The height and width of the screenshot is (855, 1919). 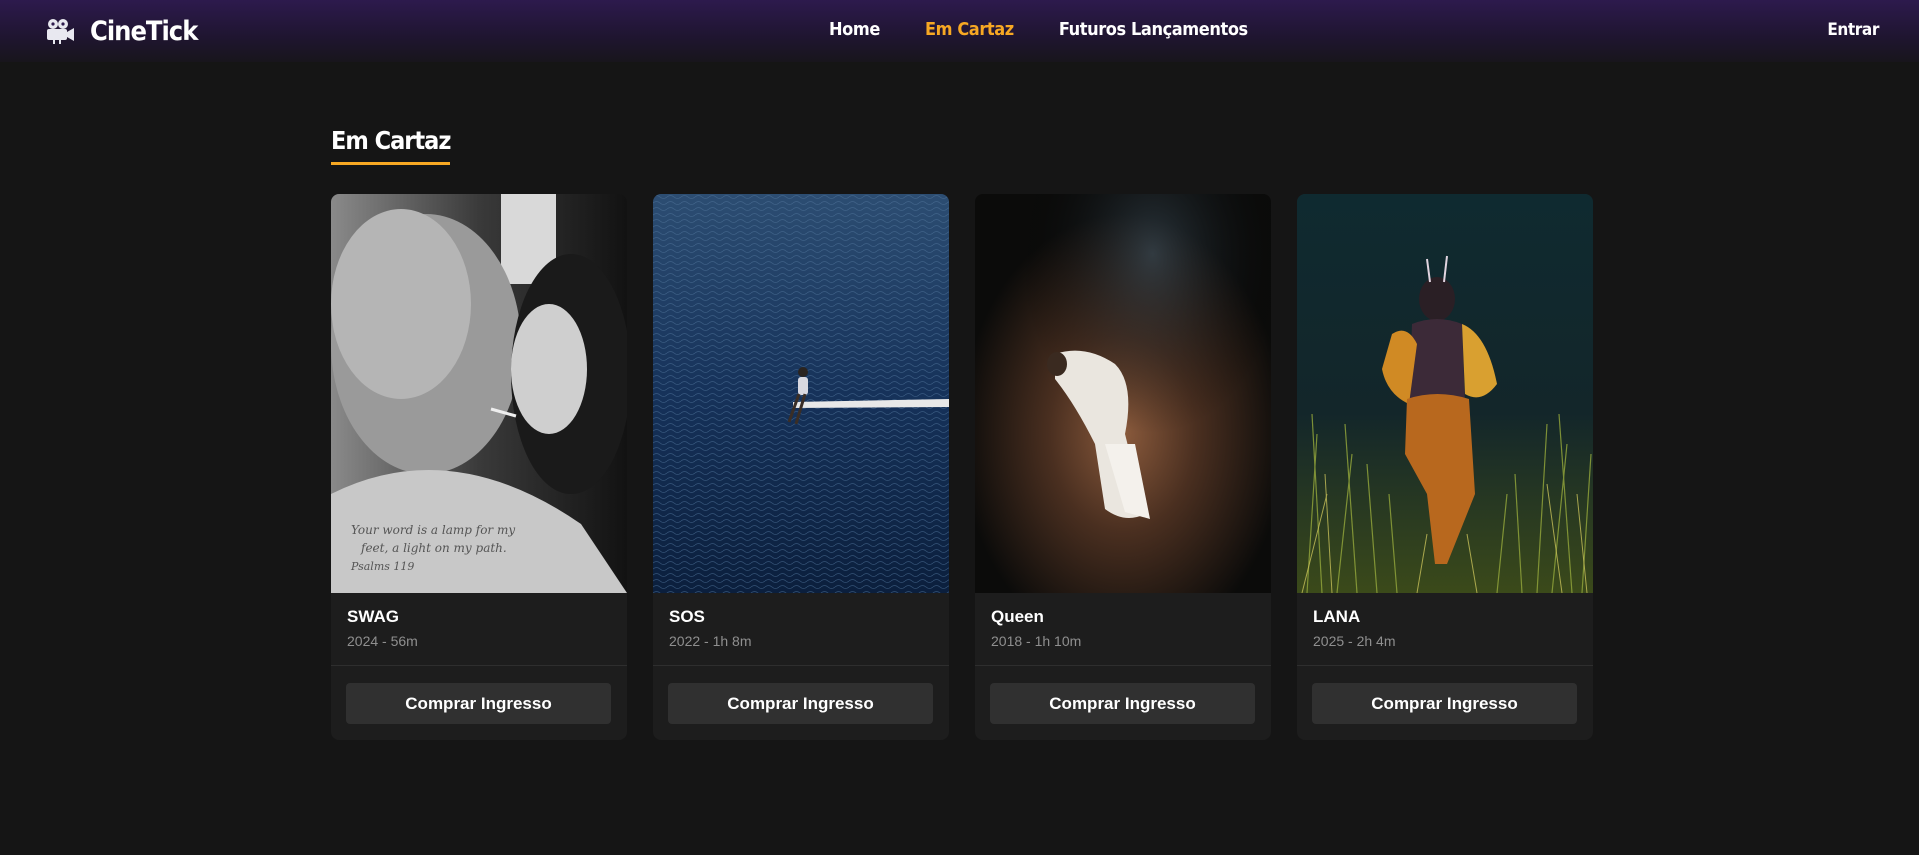 What do you see at coordinates (144, 31) in the screenshot?
I see `brand-name: CineTick` at bounding box center [144, 31].